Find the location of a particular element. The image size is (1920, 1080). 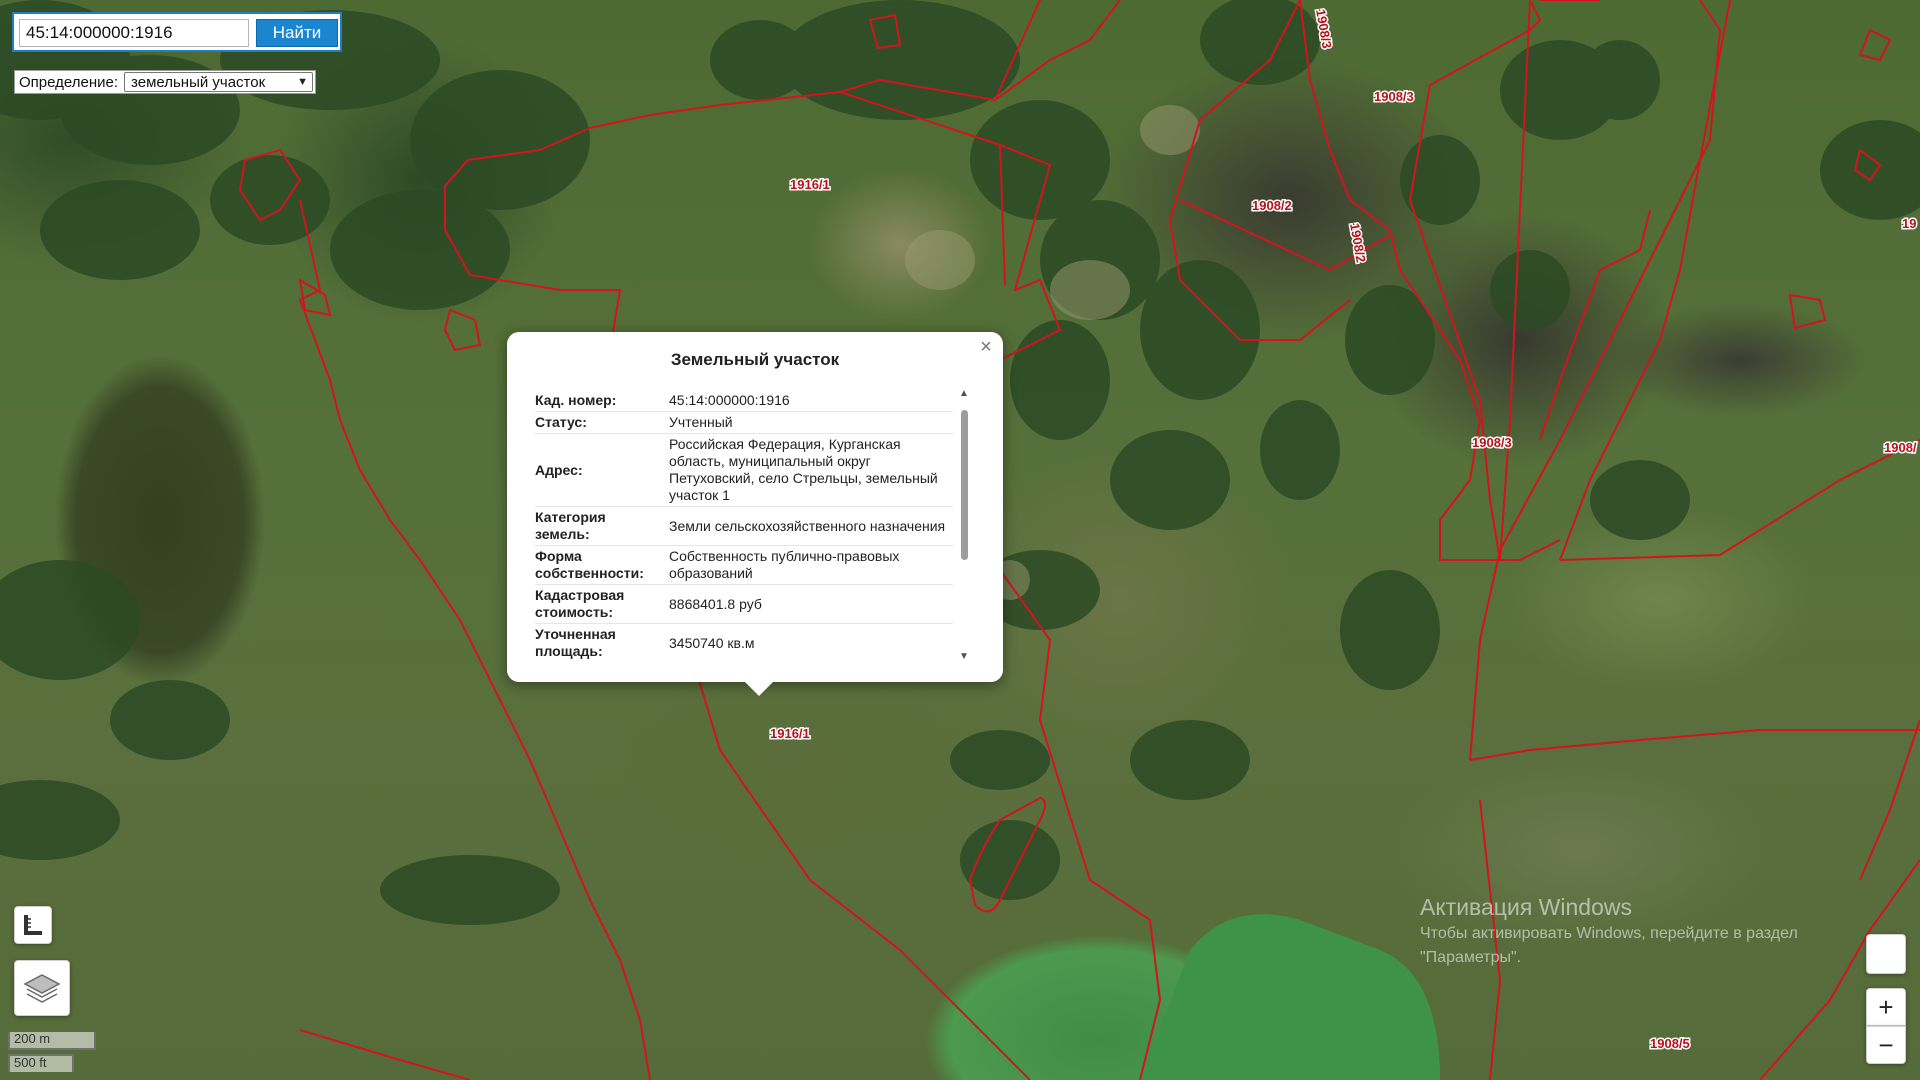

property-value: 45:14:000000:1916 is located at coordinates (810, 401).